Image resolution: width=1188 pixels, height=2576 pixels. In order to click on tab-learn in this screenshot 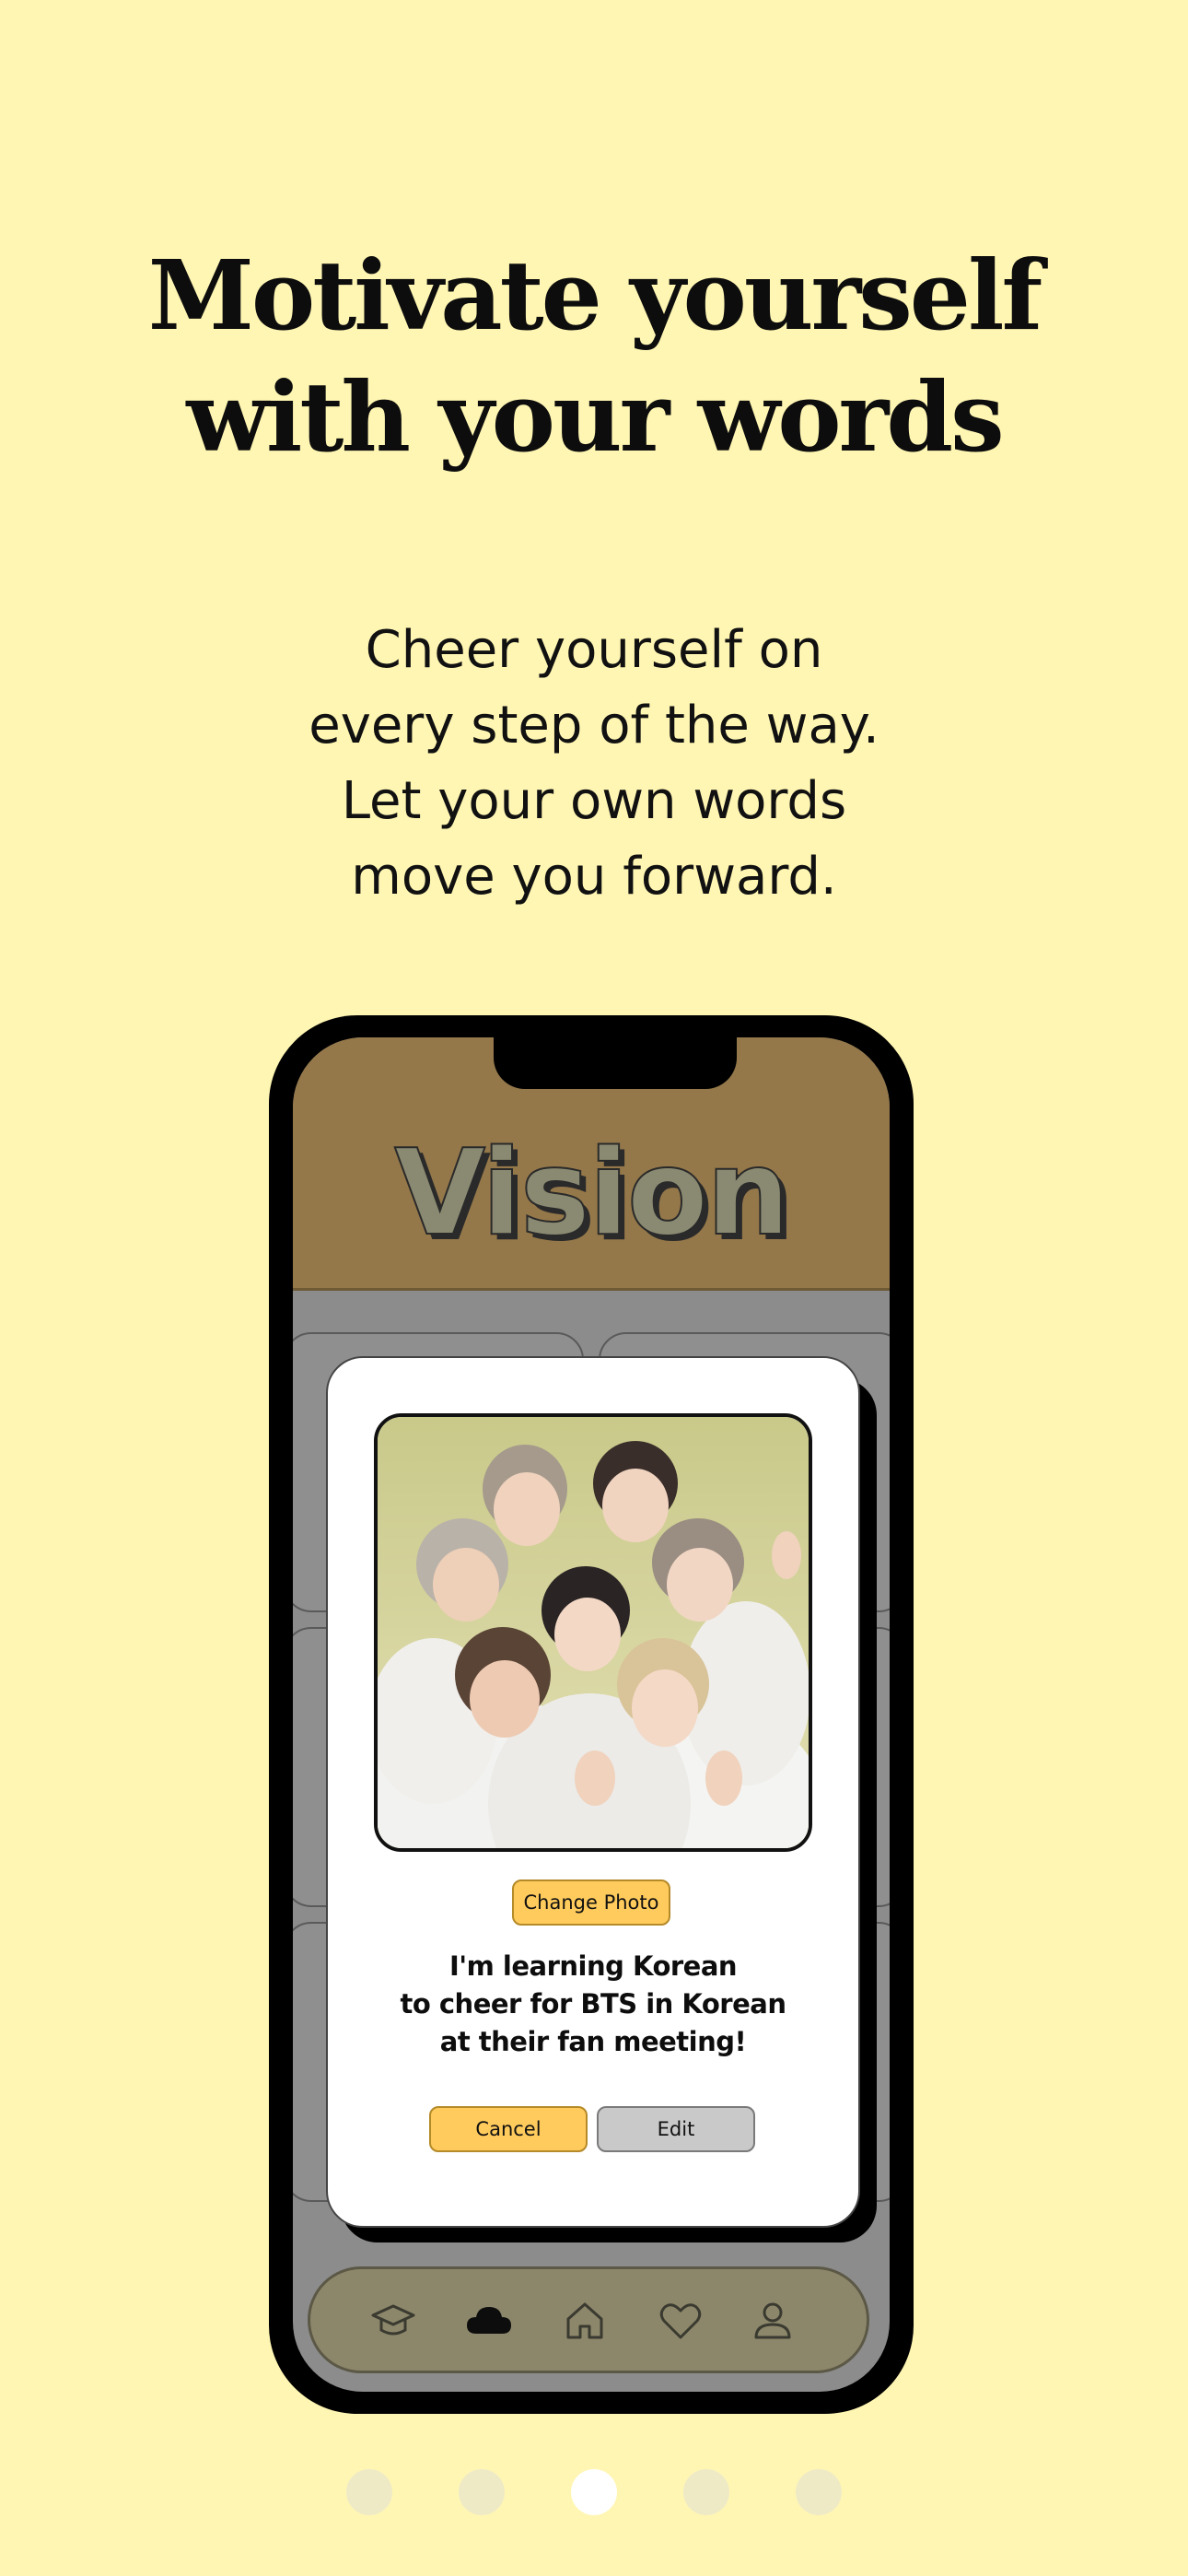, I will do `click(393, 2321)`.